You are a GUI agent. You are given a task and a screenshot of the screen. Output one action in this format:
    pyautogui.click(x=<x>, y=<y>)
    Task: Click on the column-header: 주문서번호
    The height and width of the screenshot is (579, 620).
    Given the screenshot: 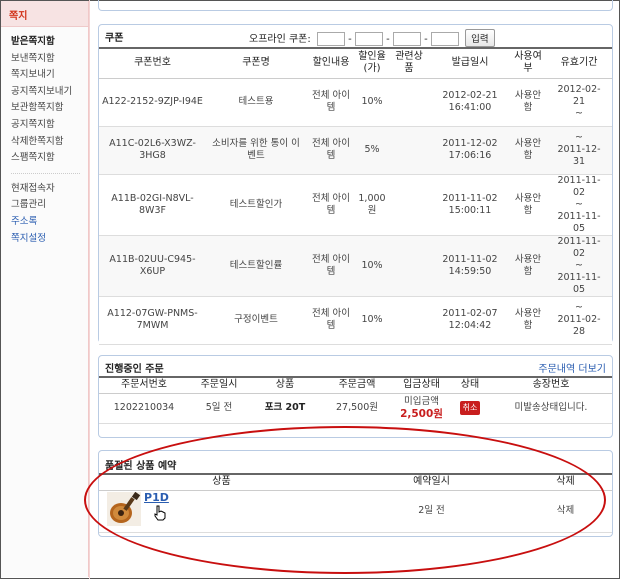 What is the action you would take?
    pyautogui.click(x=144, y=385)
    